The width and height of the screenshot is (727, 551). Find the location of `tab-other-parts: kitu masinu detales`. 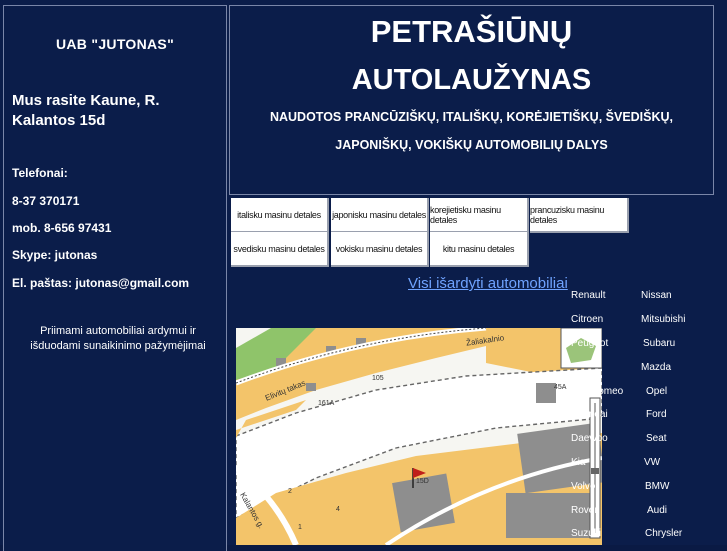

tab-other-parts: kitu masinu detales is located at coordinates (479, 249).